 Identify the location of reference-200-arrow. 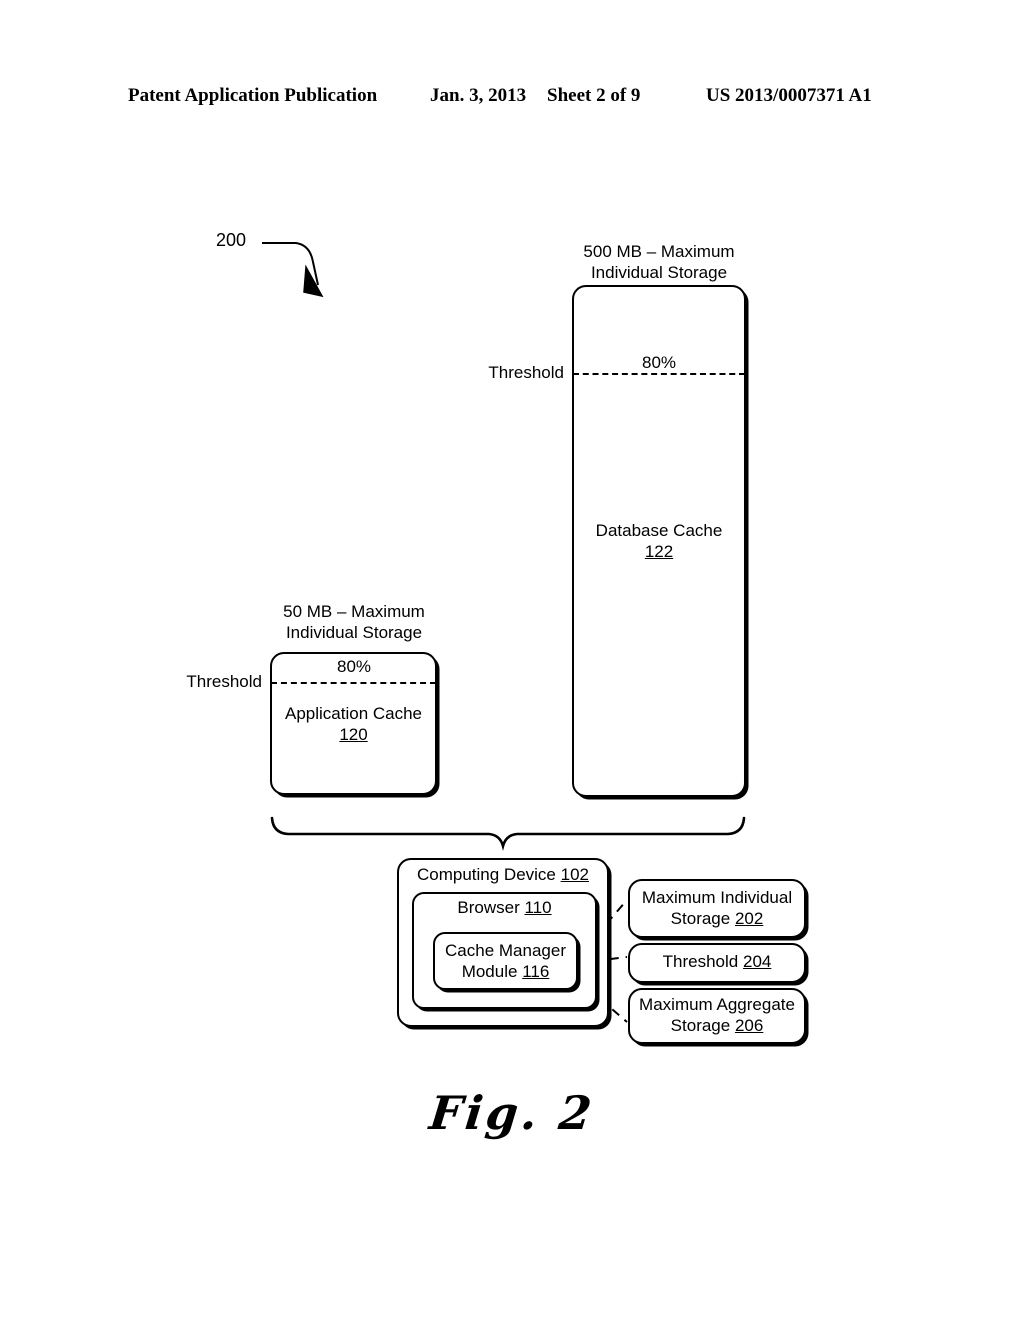
(293, 270).